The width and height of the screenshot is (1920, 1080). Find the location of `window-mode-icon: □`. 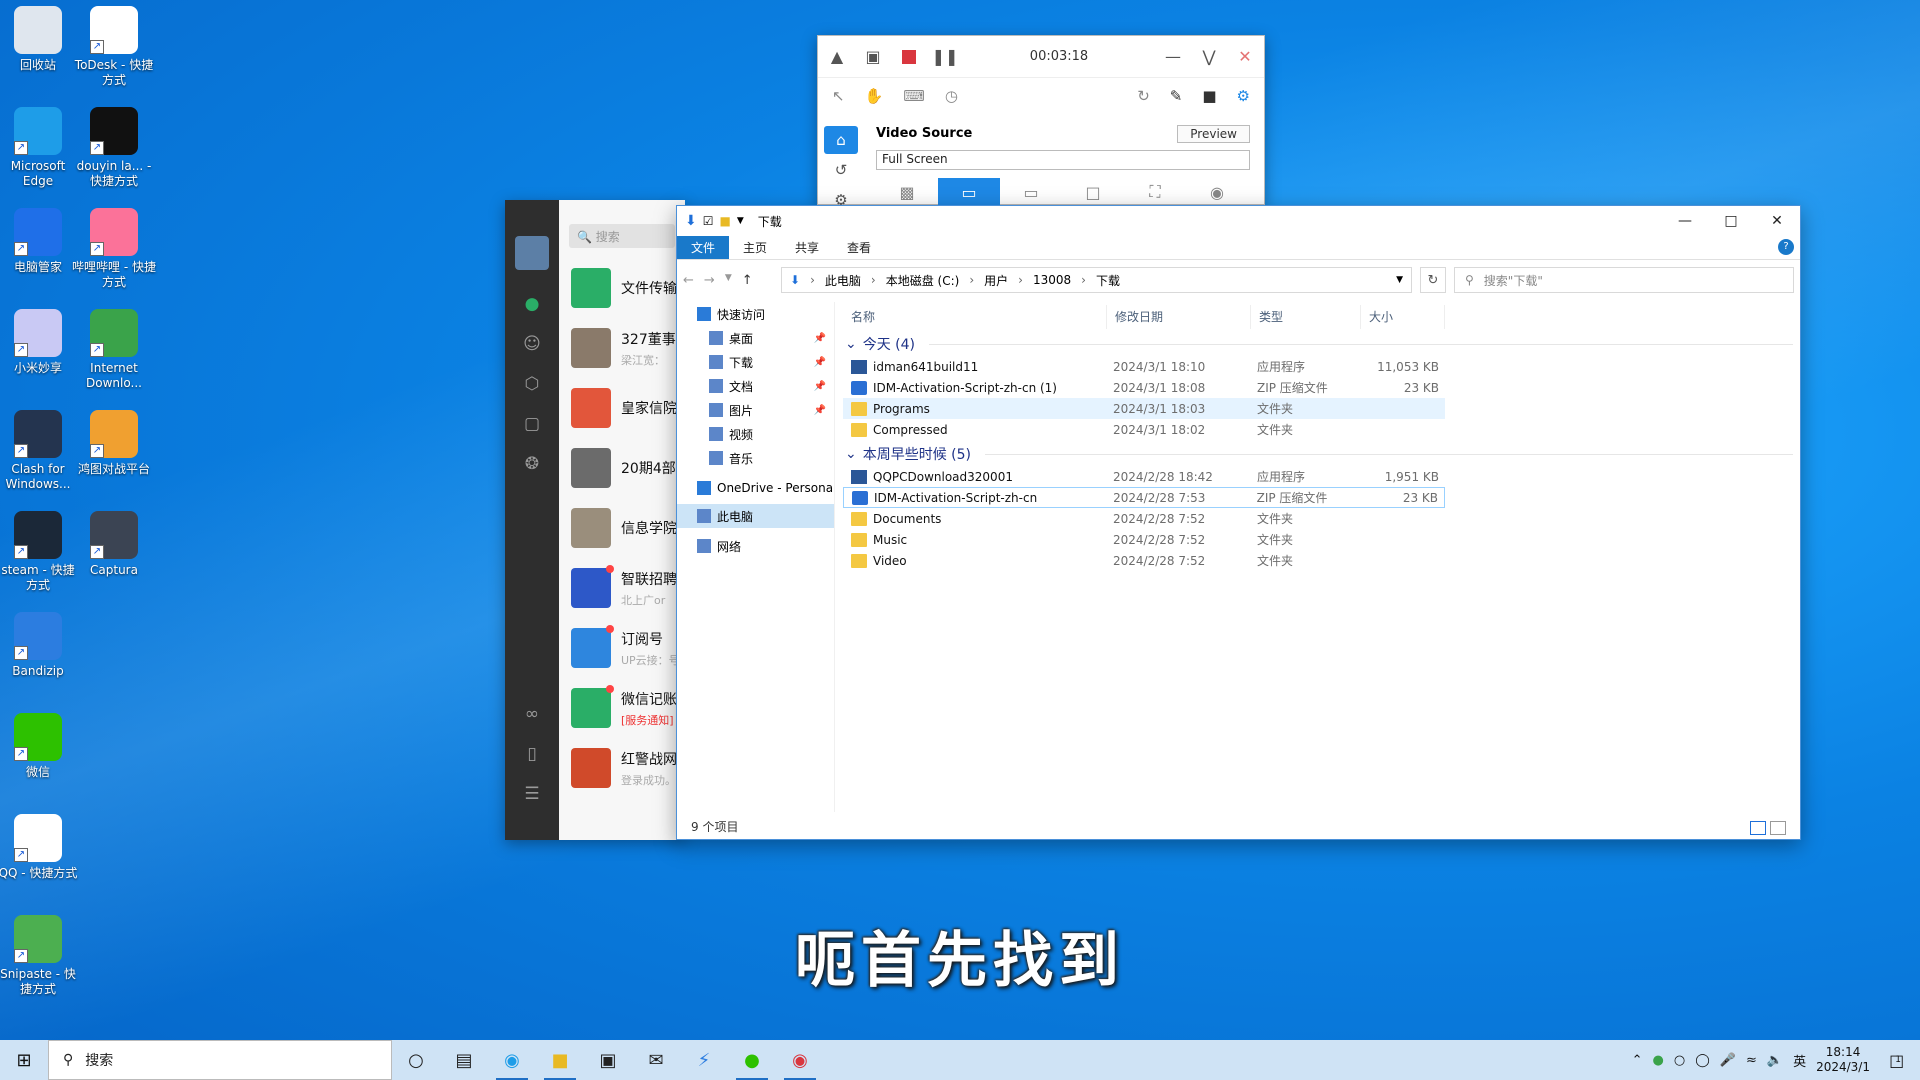

window-mode-icon: □ is located at coordinates (1093, 192).